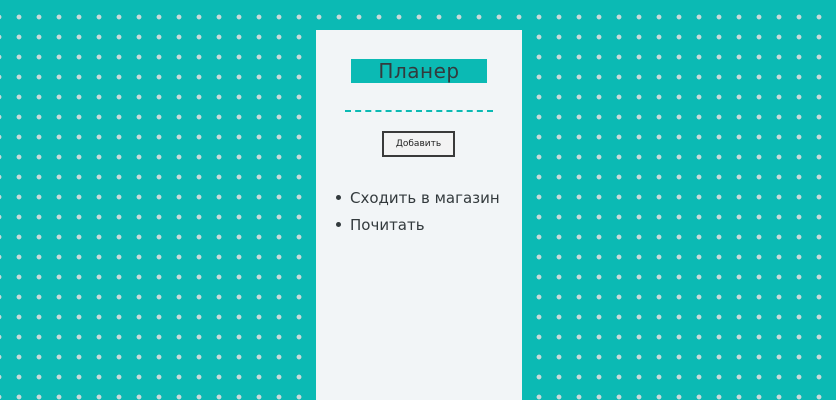 This screenshot has height=400, width=836. I want to click on task-list: Сходить в магазин Почитать, so click(428, 211).